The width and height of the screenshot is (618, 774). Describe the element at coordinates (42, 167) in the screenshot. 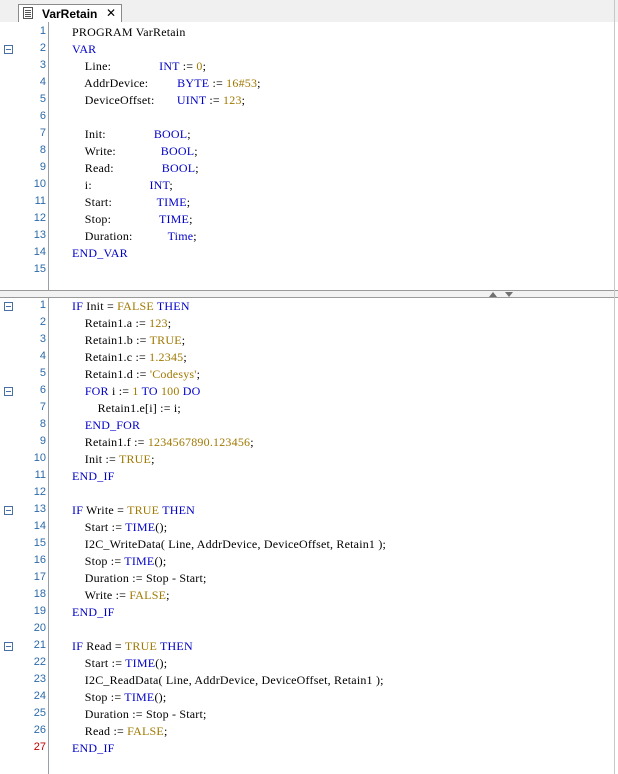

I see `line-number: 9` at that location.